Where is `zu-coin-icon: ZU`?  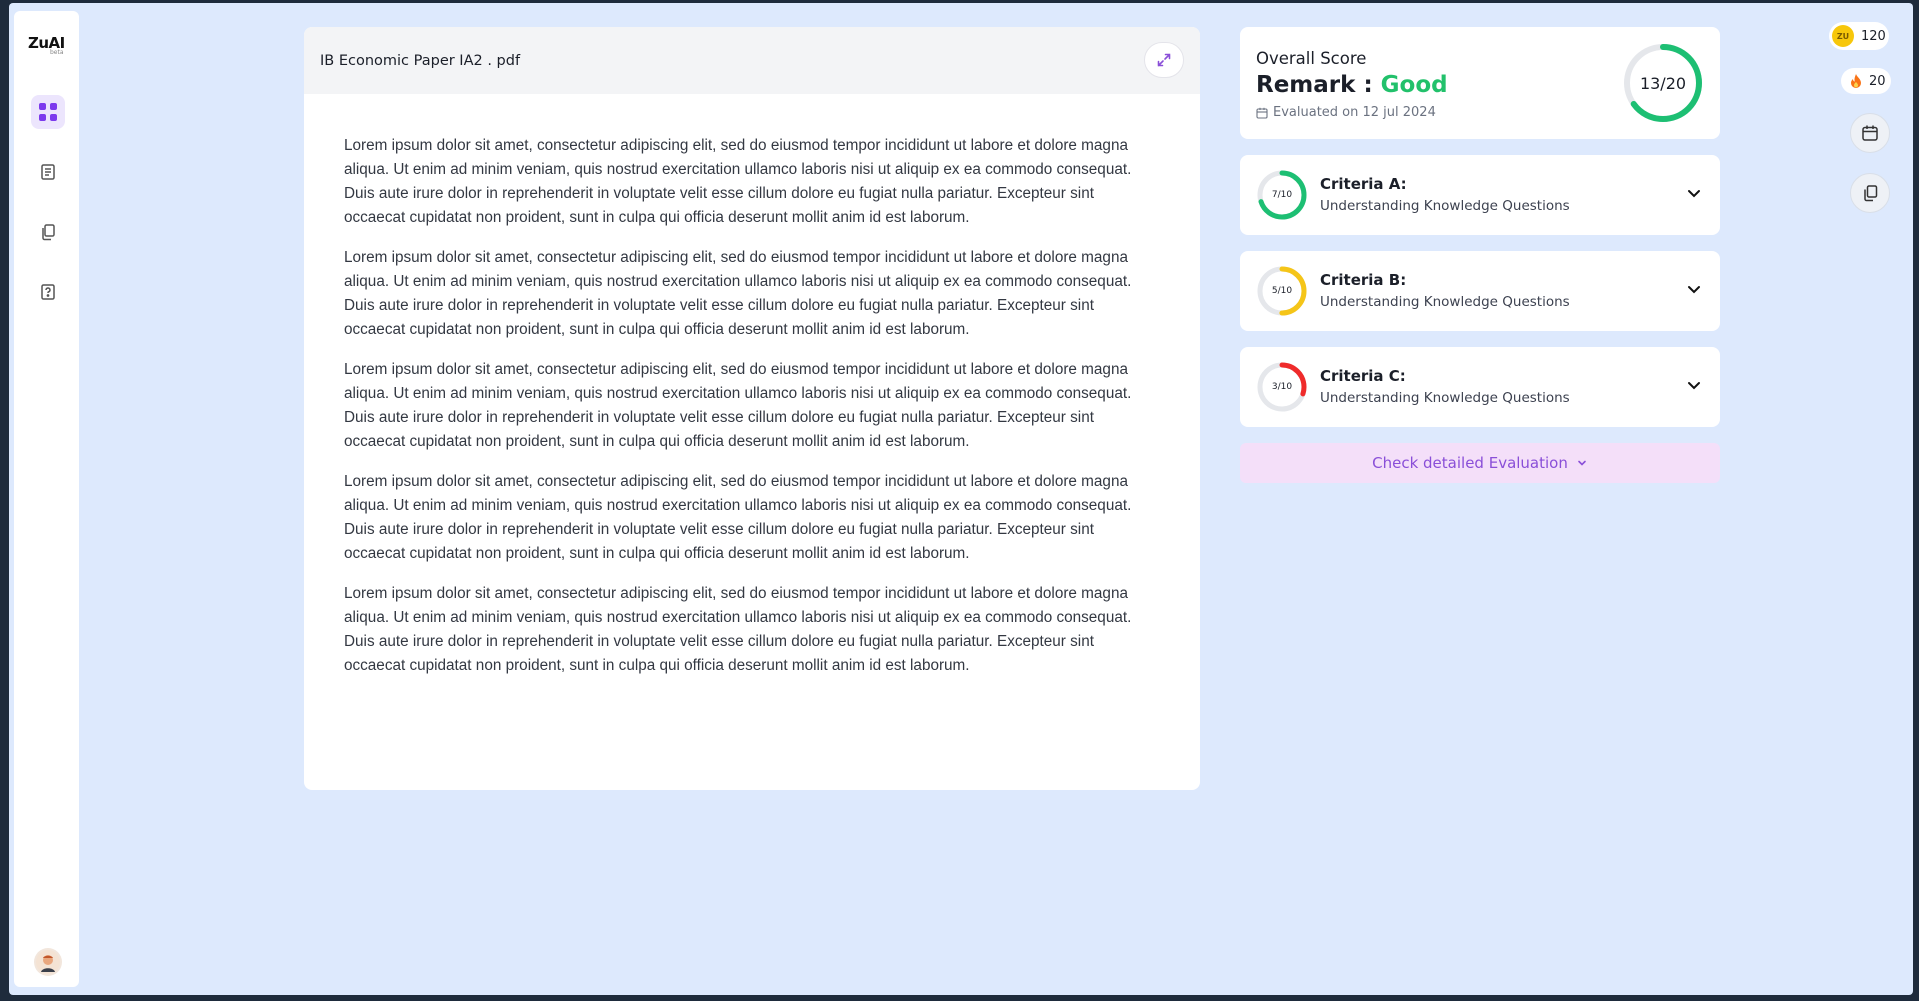 zu-coin-icon: ZU is located at coordinates (1843, 36).